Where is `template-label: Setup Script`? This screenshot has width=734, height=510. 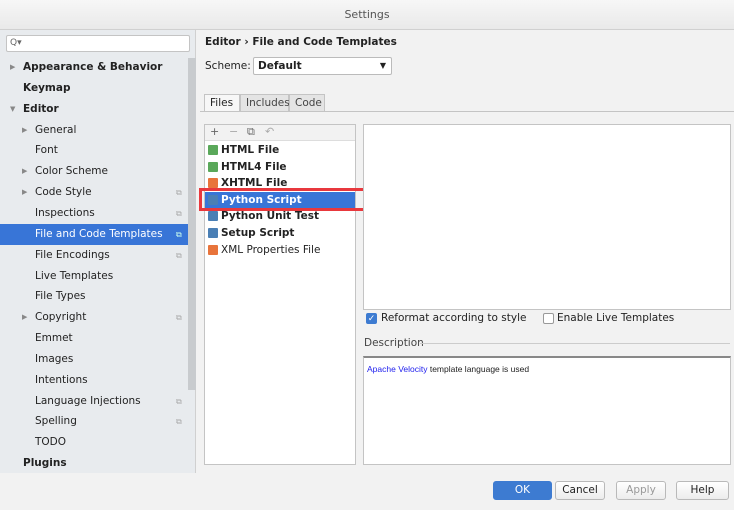 template-label: Setup Script is located at coordinates (258, 233).